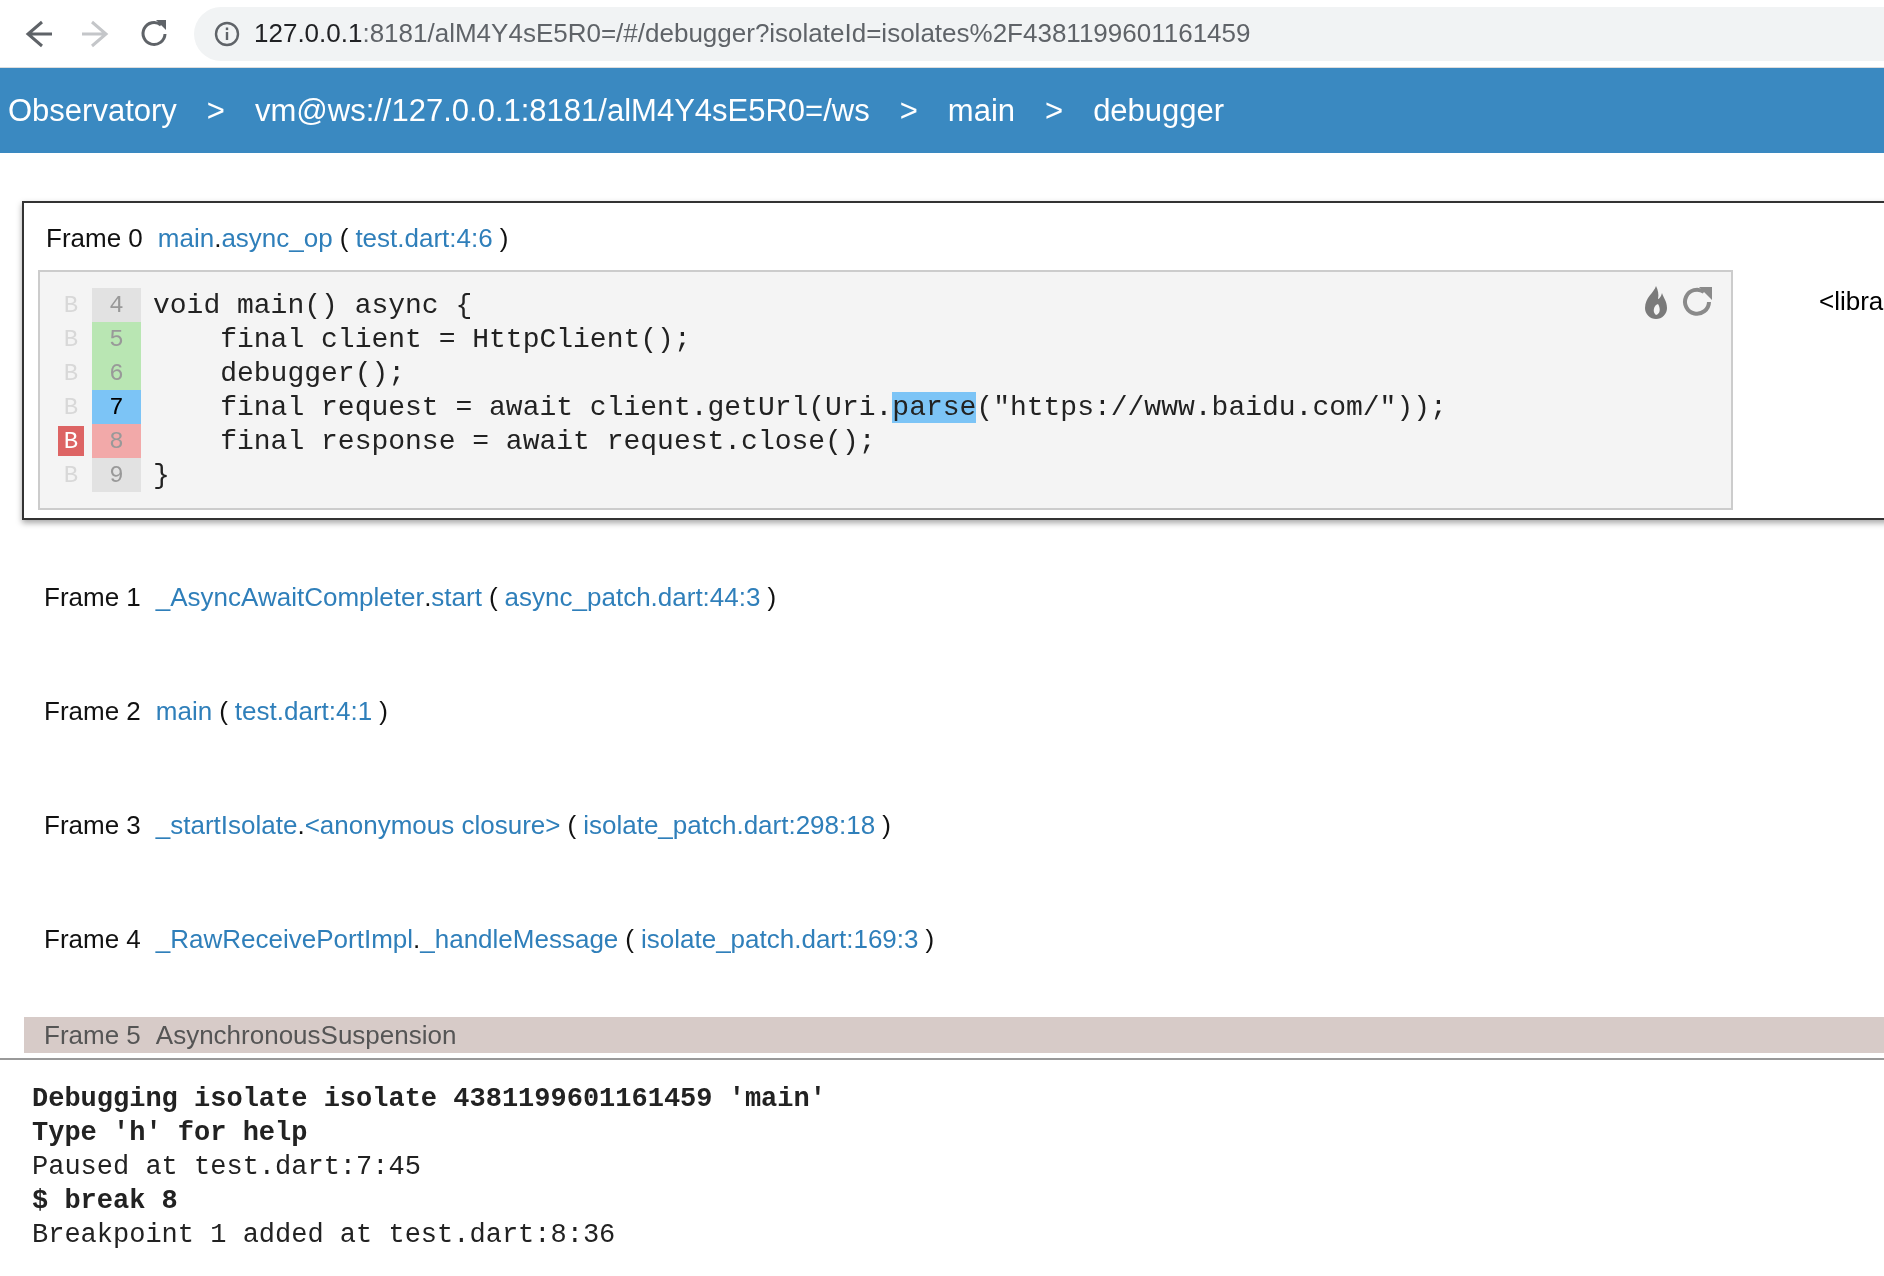 The width and height of the screenshot is (1884, 1276). Describe the element at coordinates (1039, 33) in the screenshot. I see `address-bar: 127.0.0.1:8181/alM4Y4sE5R0=/#/debugger?isolateId=isolates%2F4381199601161459` at that location.